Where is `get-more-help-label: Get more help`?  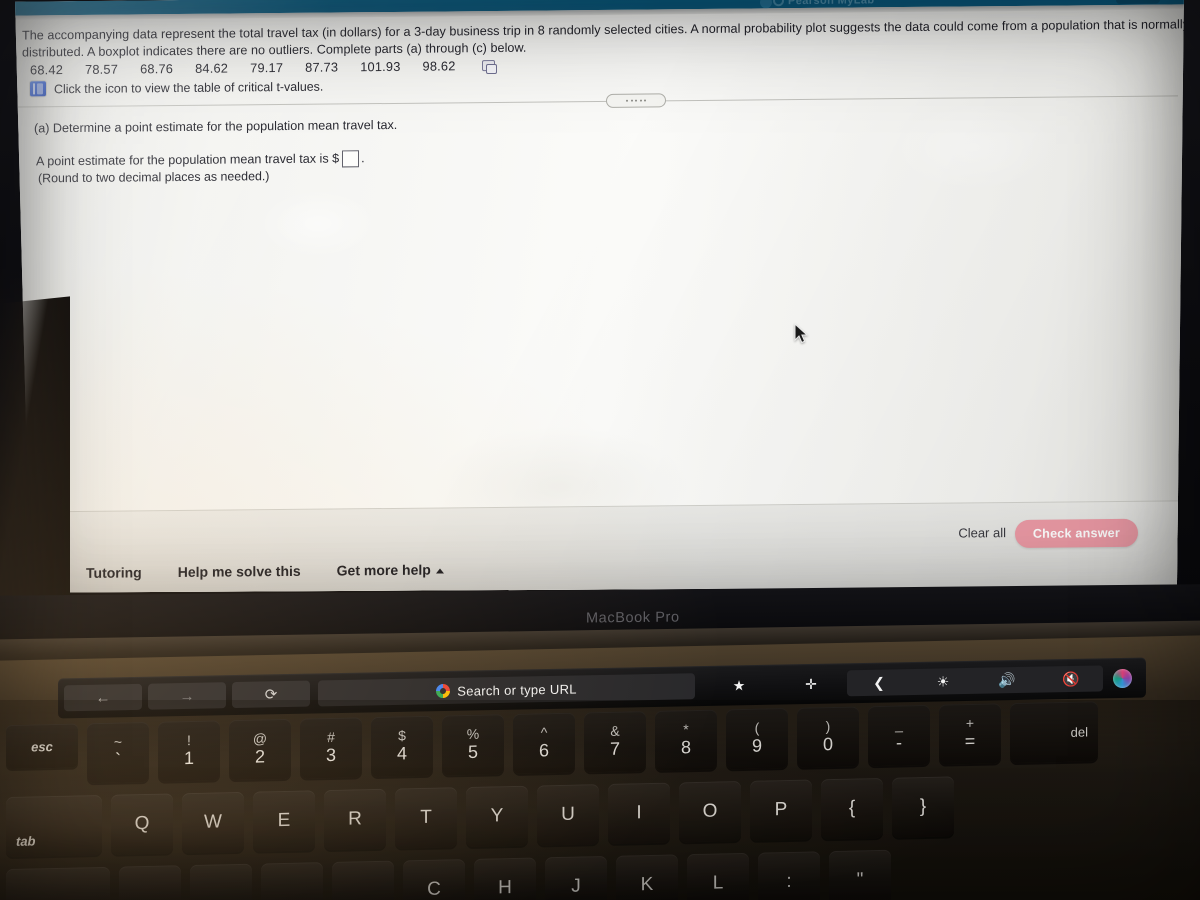 get-more-help-label: Get more help is located at coordinates (383, 570).